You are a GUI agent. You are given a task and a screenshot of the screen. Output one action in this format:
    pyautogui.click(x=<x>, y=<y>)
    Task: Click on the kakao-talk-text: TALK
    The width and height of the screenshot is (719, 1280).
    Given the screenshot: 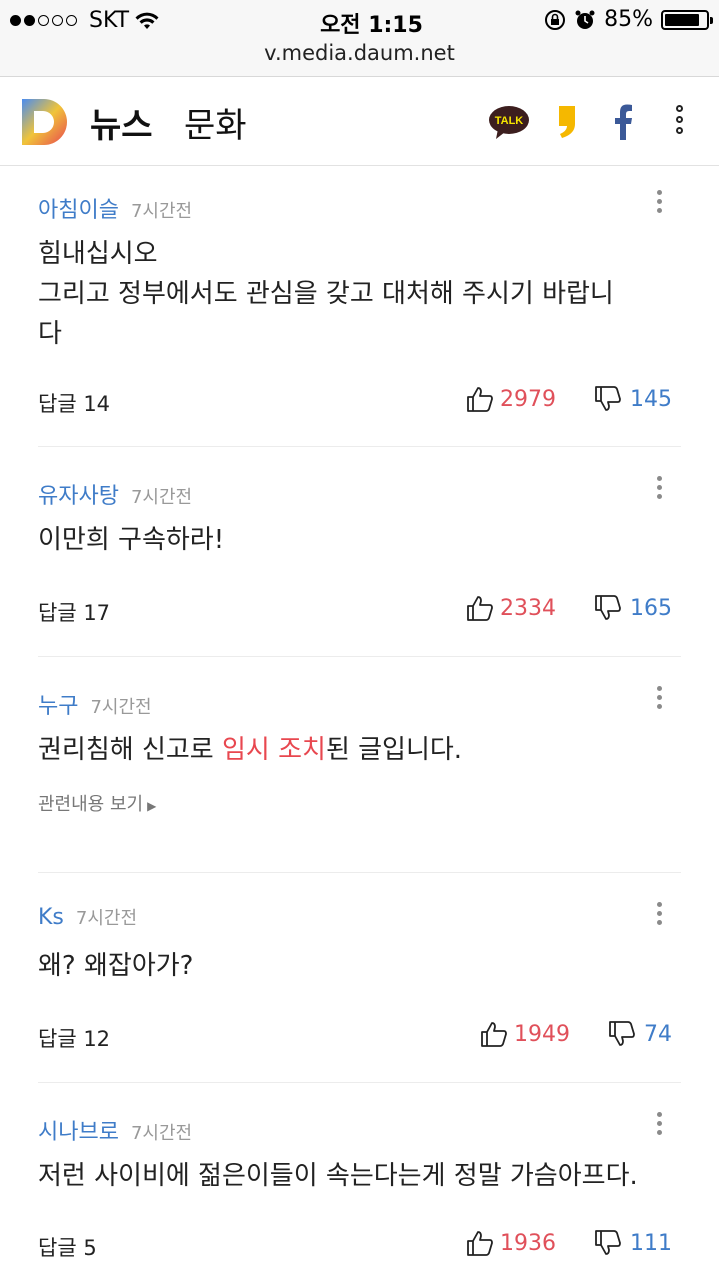 What is the action you would take?
    pyautogui.click(x=509, y=121)
    